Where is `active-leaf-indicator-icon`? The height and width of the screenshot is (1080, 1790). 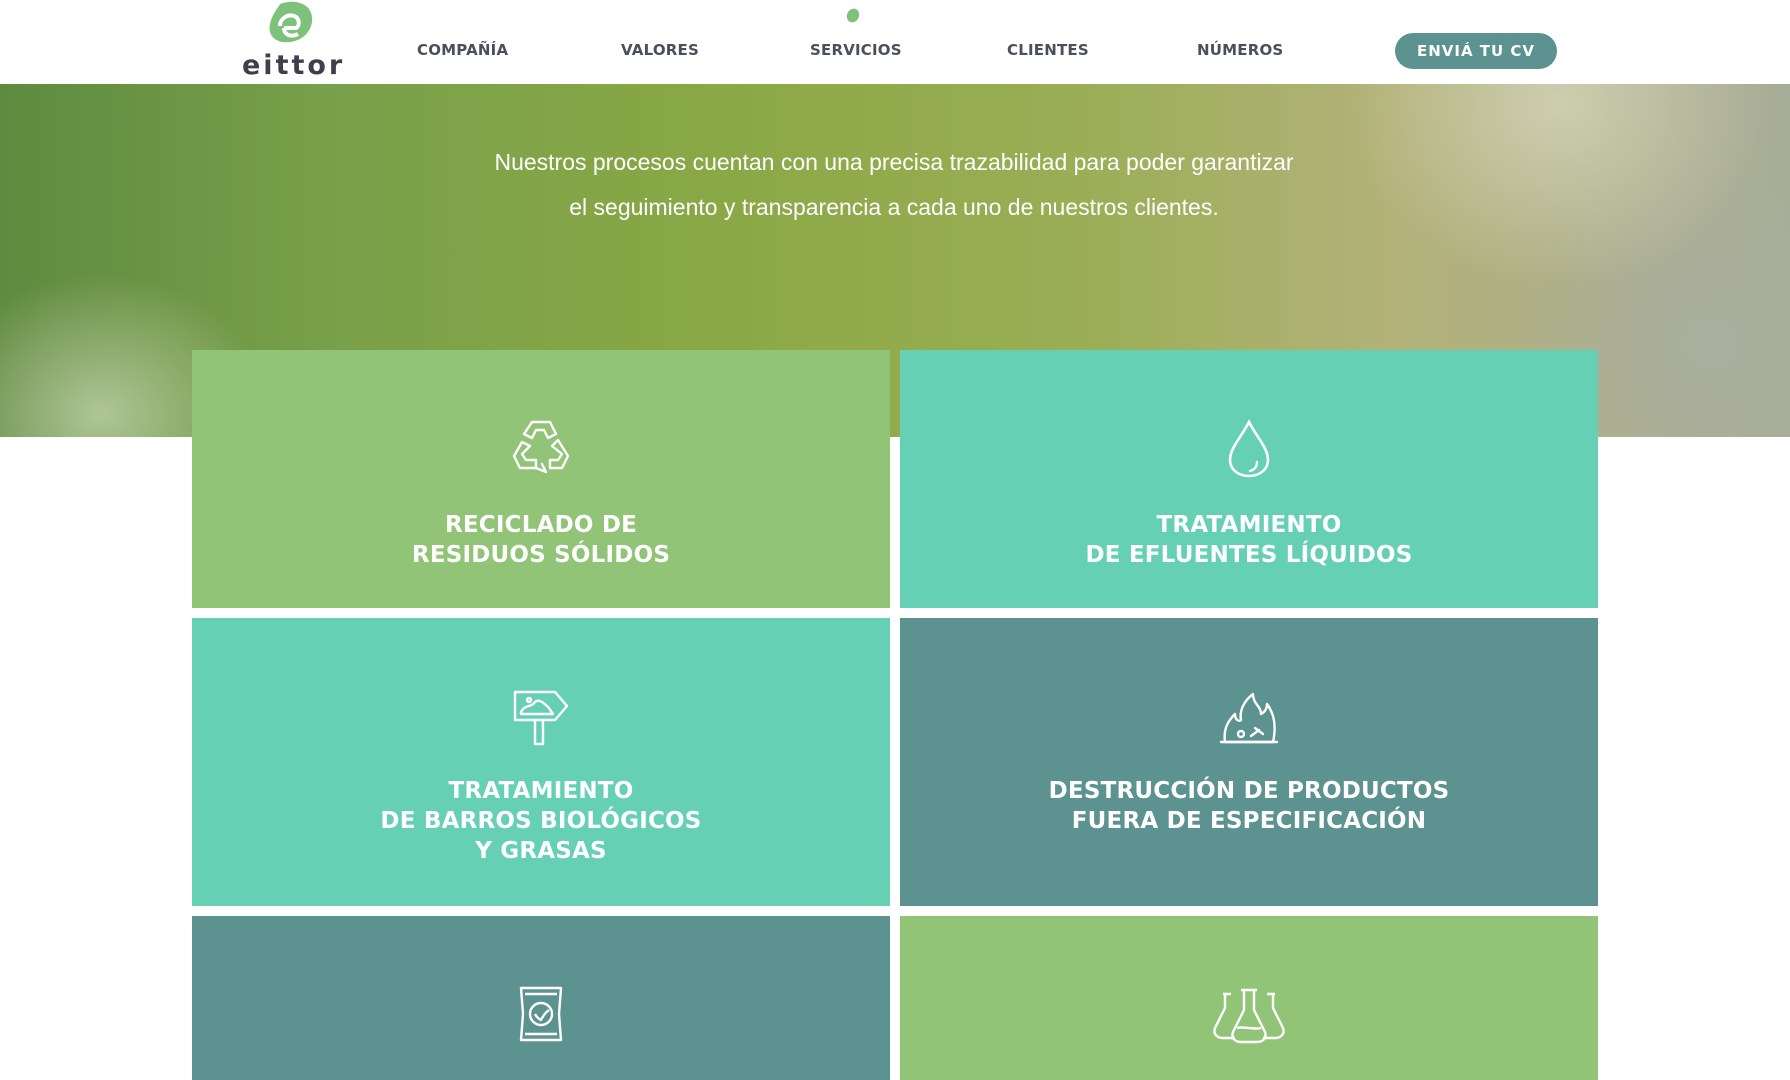
active-leaf-indicator-icon is located at coordinates (853, 15).